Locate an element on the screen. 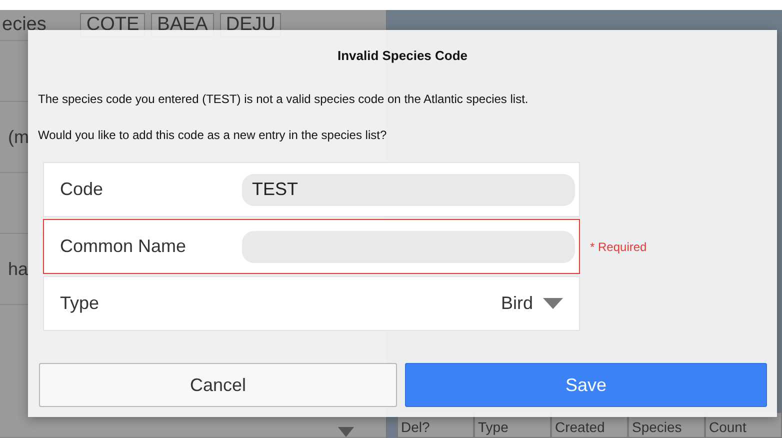 The image size is (782, 438). field-label: Common Name is located at coordinates (124, 246).